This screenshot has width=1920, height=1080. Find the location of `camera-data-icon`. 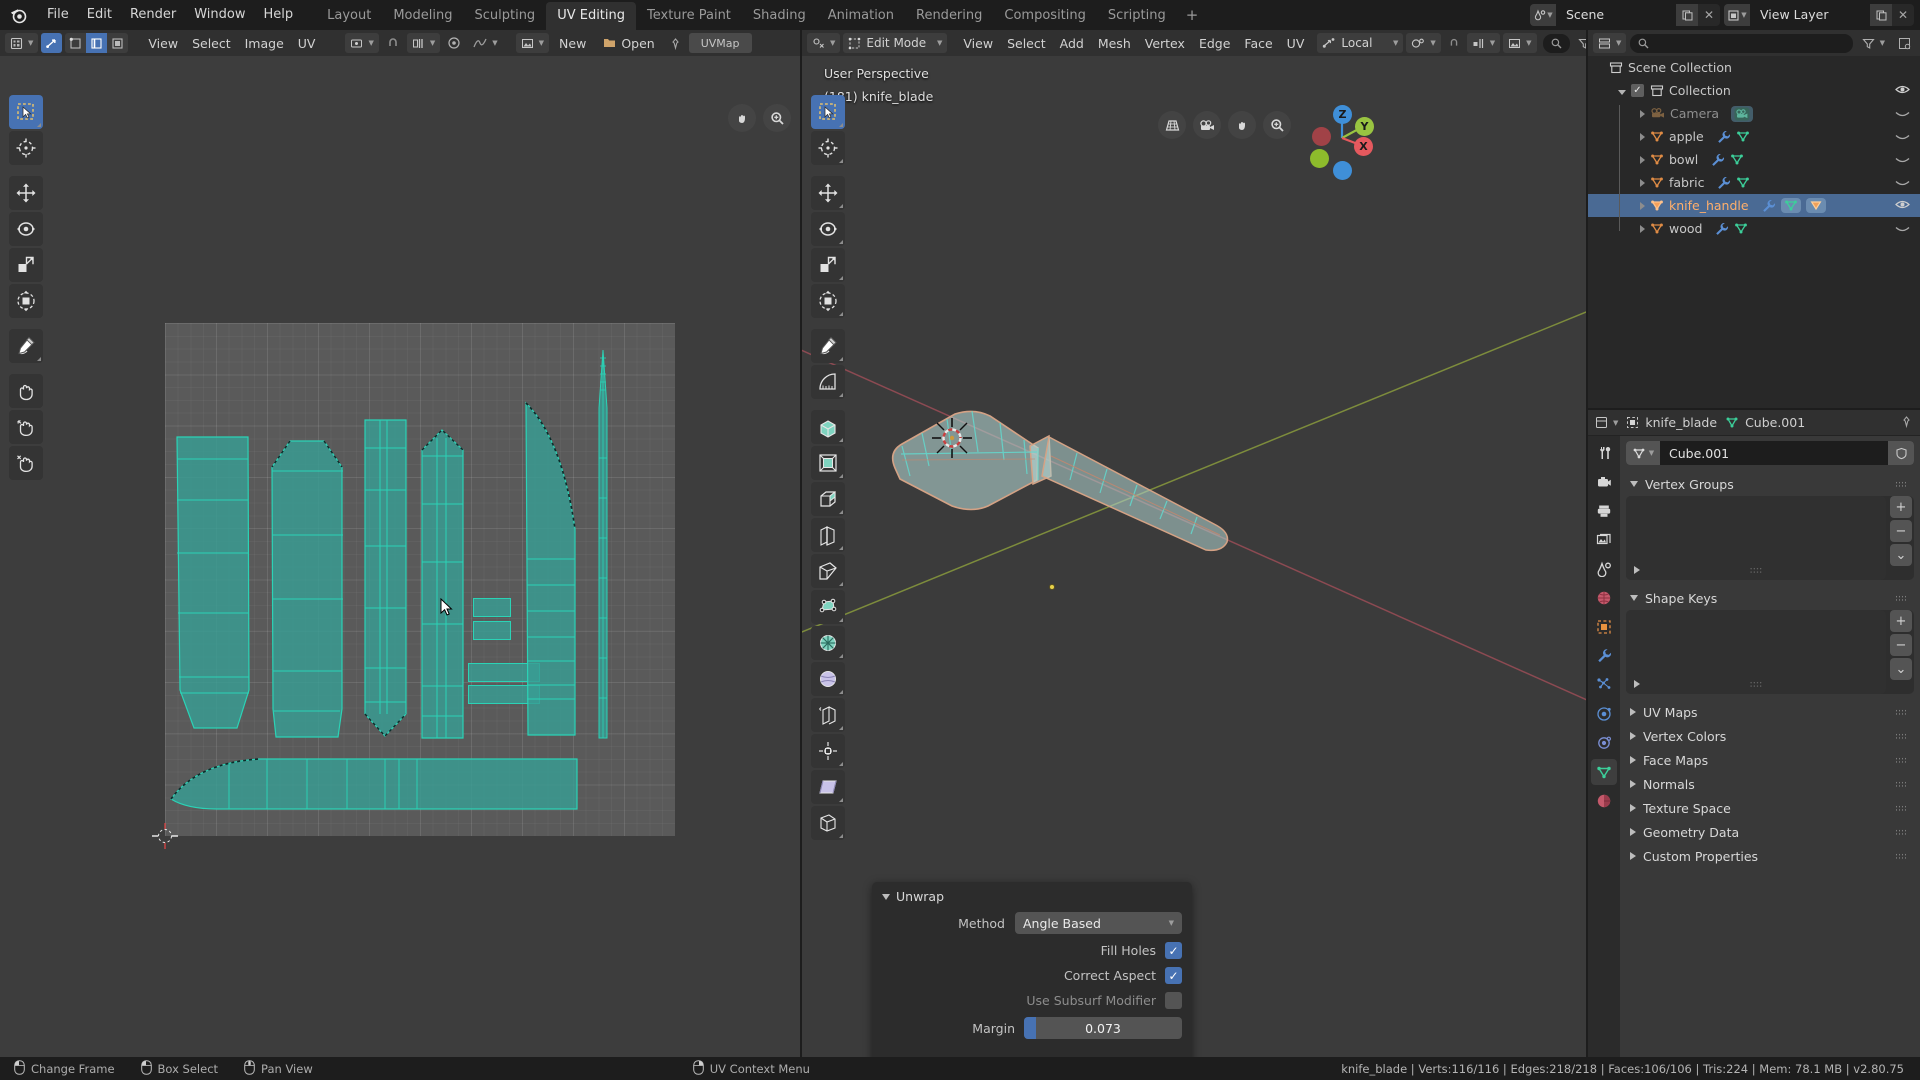

camera-data-icon is located at coordinates (1742, 113).